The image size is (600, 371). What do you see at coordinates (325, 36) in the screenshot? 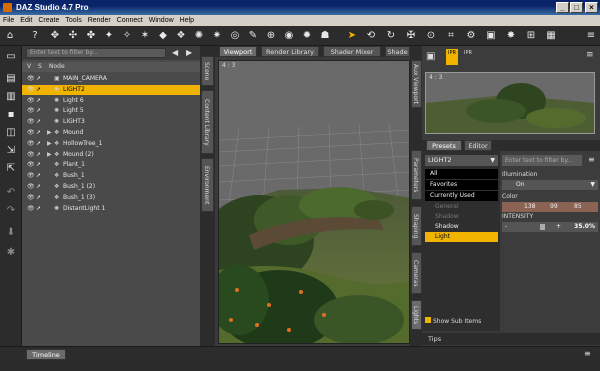
I see `figure-tool-icon: ☗` at bounding box center [325, 36].